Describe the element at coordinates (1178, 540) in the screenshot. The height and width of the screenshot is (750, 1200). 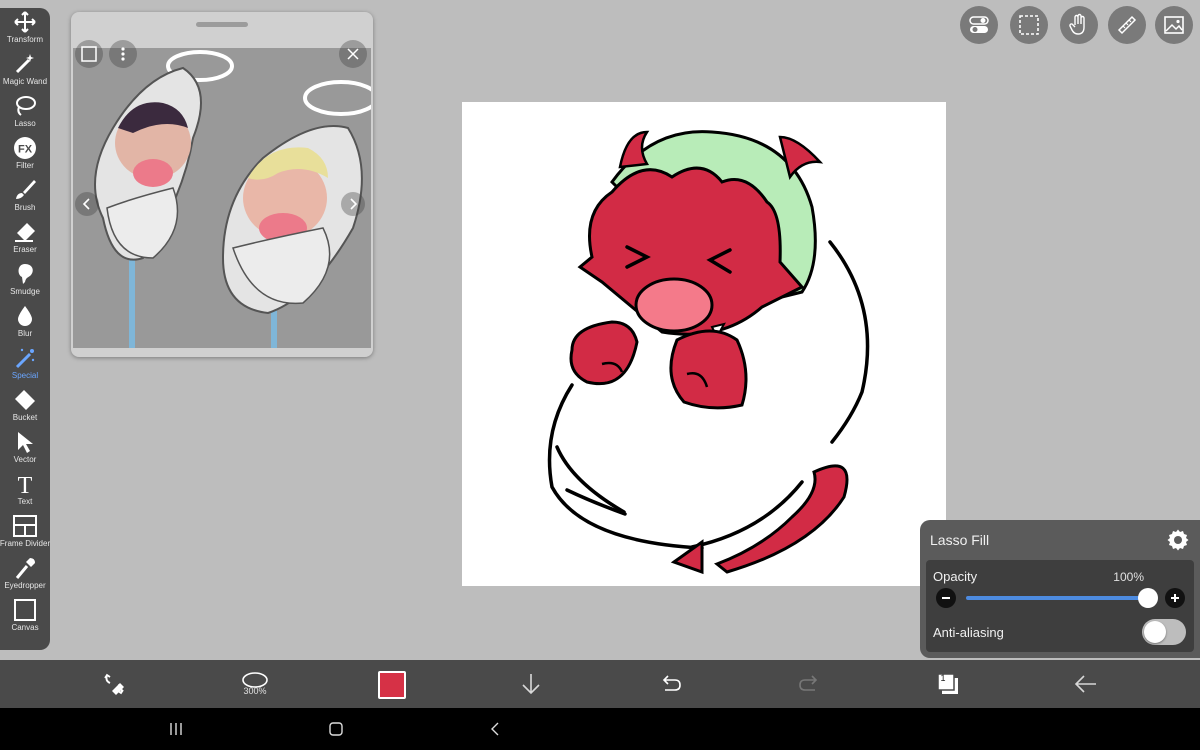
I see `gear-icon` at that location.